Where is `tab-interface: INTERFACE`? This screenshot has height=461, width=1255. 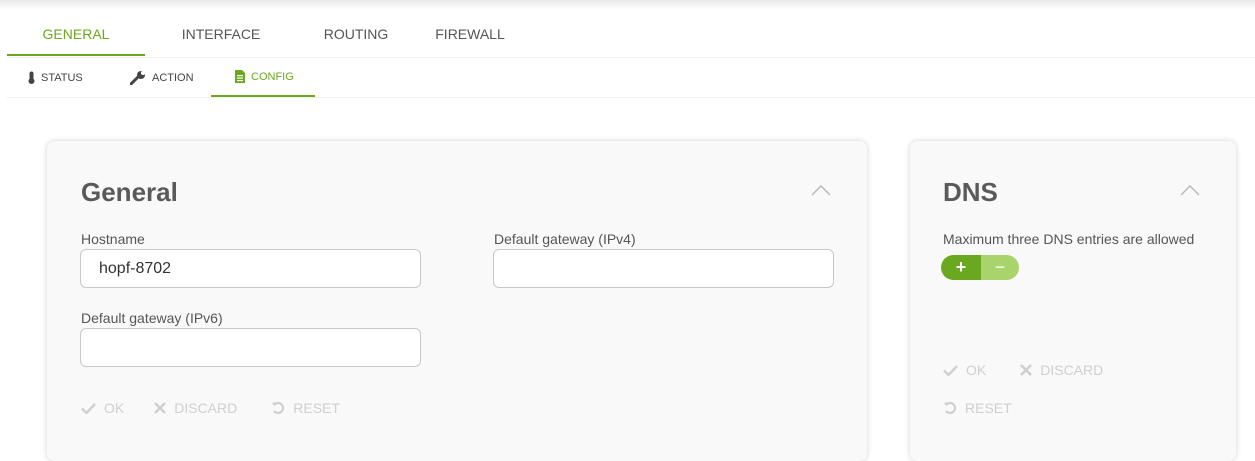 tab-interface: INTERFACE is located at coordinates (221, 34).